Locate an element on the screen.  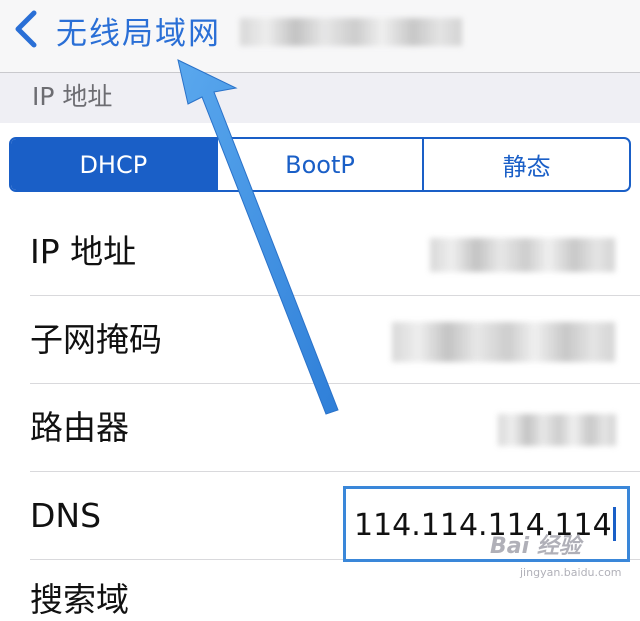
ip-address-value-redacted is located at coordinates (522, 255).